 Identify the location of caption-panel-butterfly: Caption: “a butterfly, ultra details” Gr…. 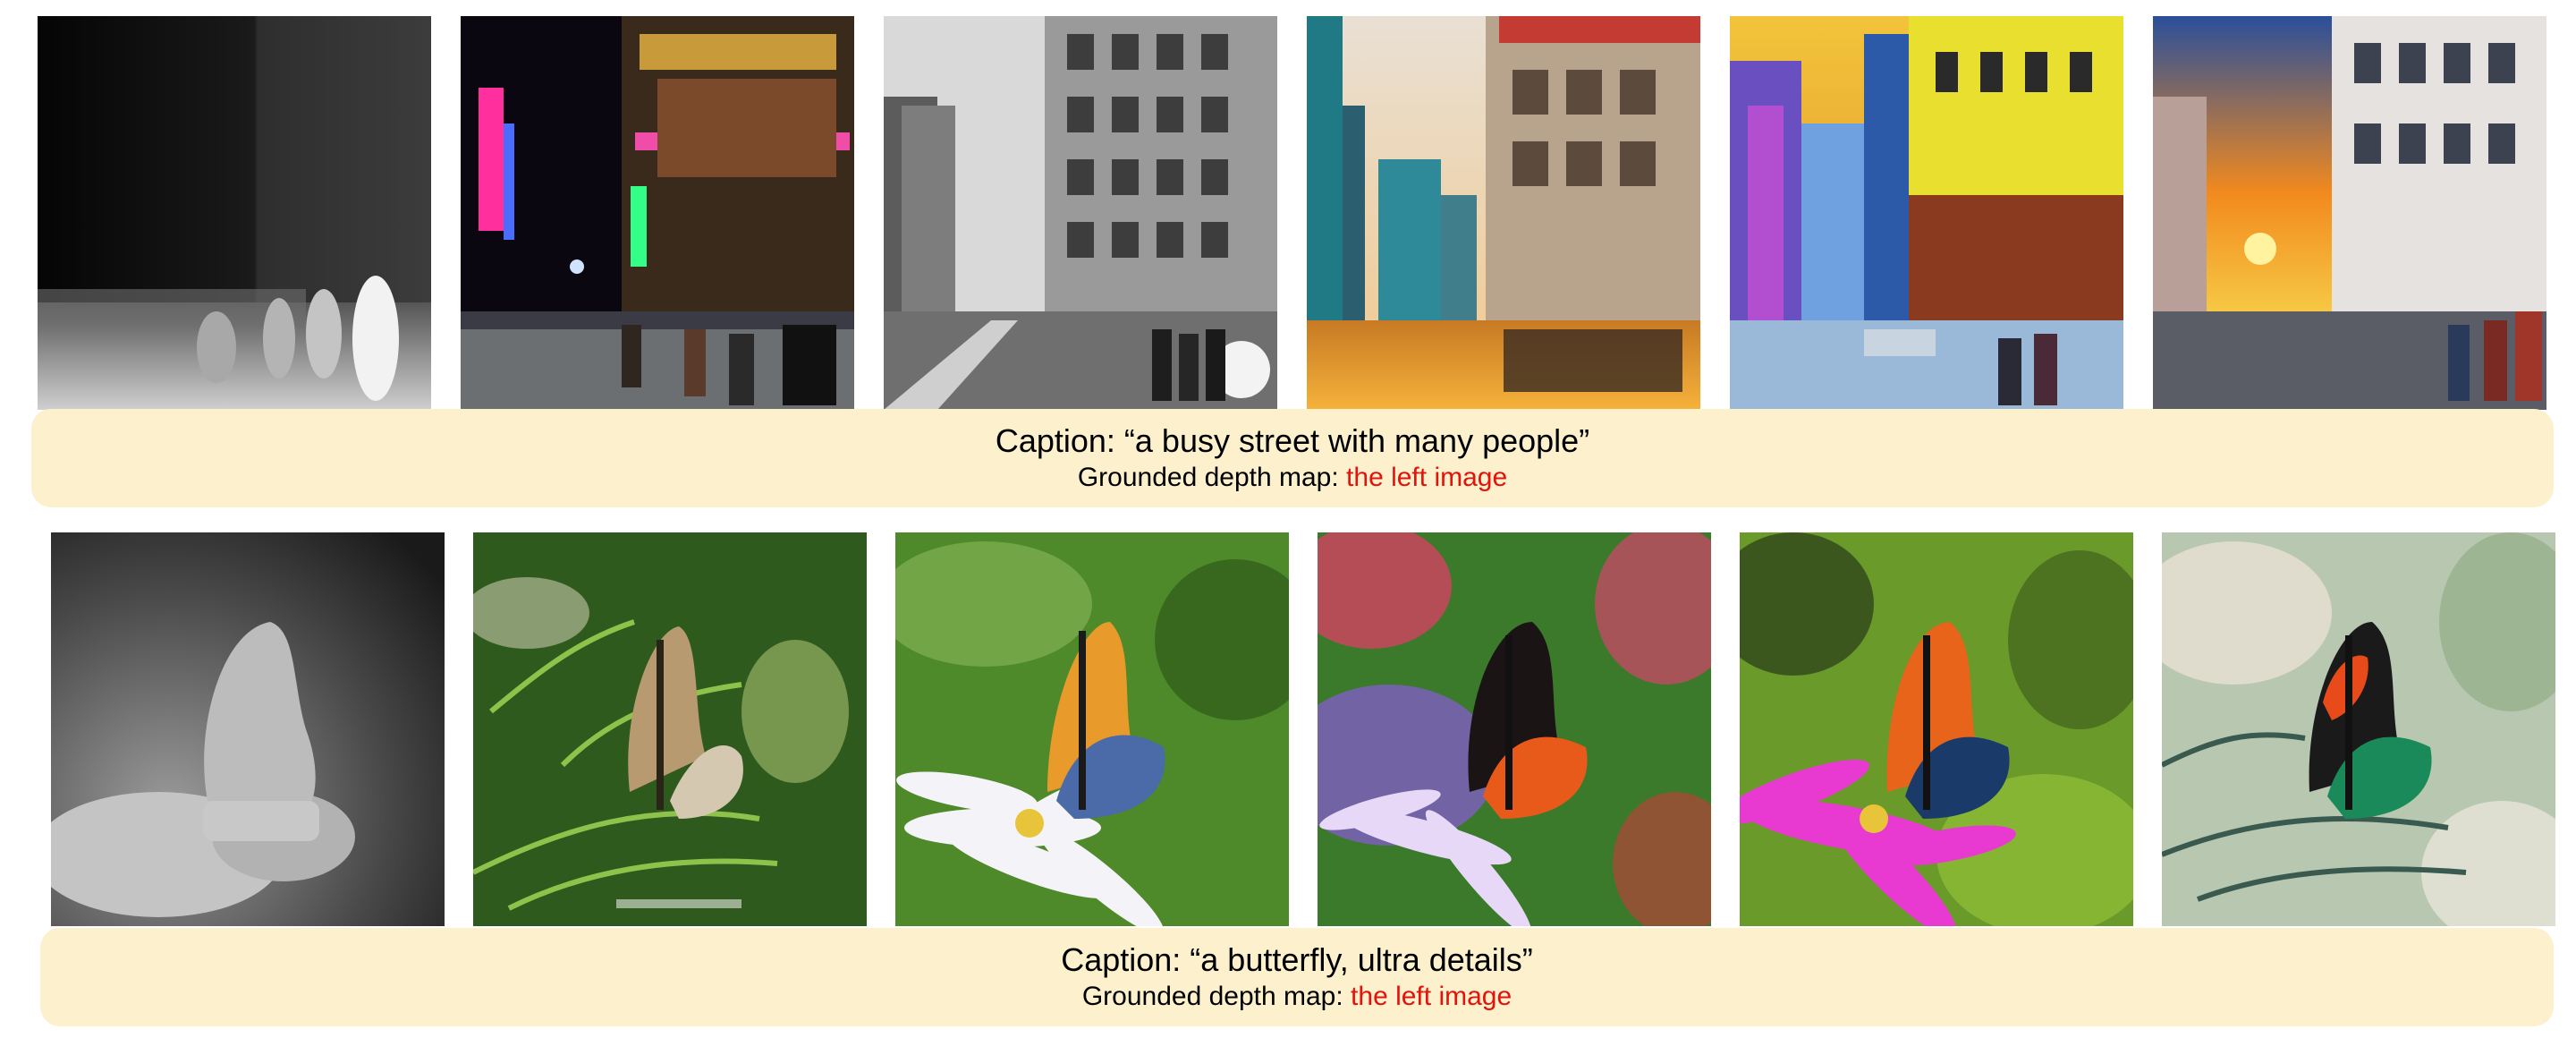
(1297, 977).